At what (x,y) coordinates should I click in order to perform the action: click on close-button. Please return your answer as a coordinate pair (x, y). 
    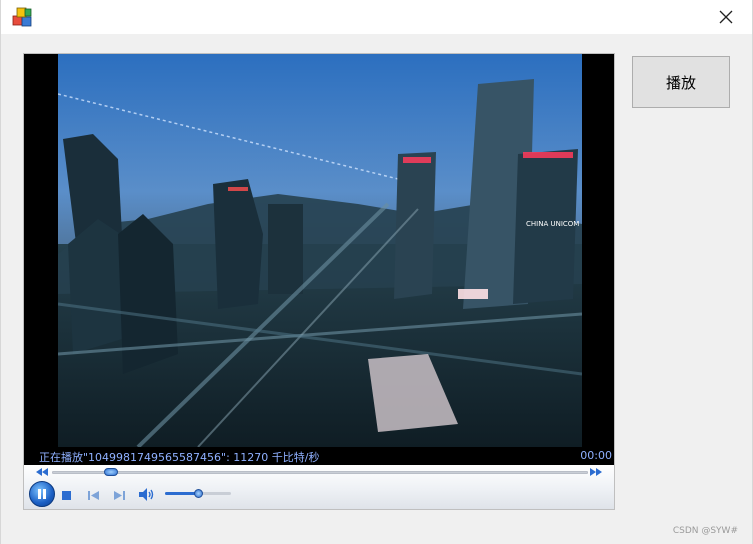
    Looking at the image, I should click on (726, 17).